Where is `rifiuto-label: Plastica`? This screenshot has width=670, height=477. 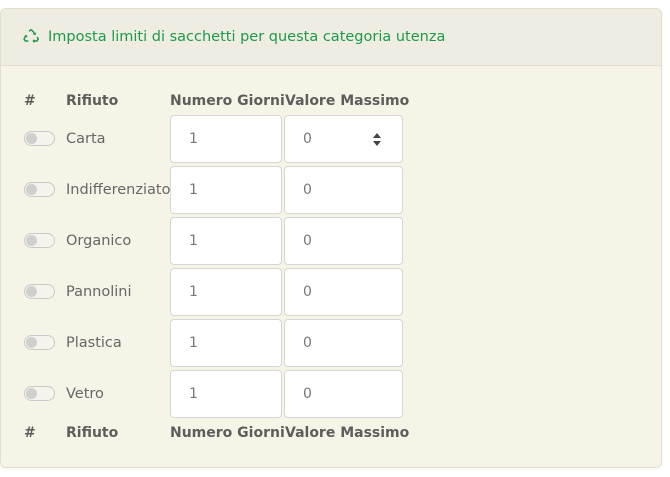
rifiuto-label: Plastica is located at coordinates (94, 343).